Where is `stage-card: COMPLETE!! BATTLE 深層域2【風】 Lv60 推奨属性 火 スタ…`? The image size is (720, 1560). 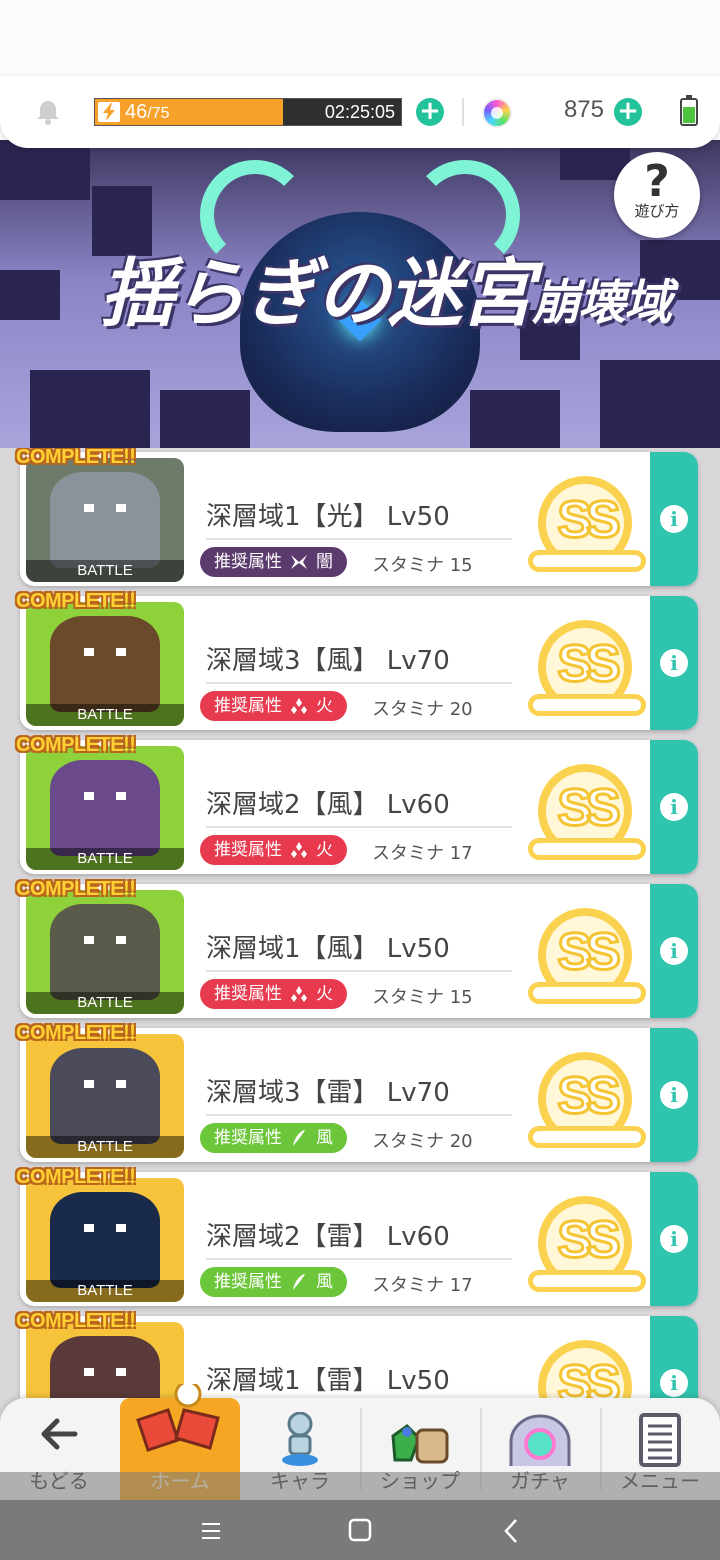
stage-card: COMPLETE!! BATTLE 深層域2【風】 Lv60 推奨属性 火 スタ… is located at coordinates (357, 804).